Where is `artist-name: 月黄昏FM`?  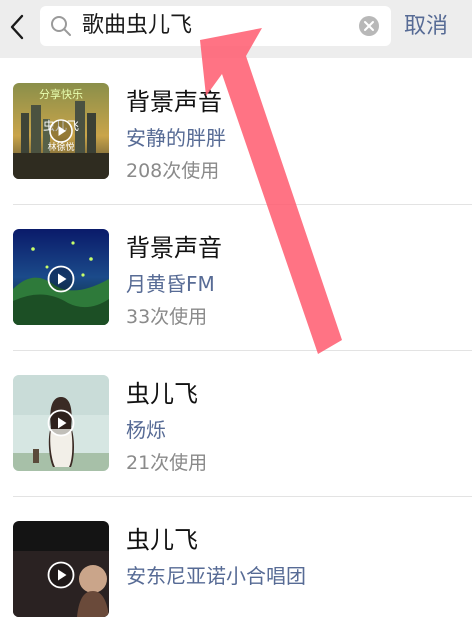
artist-name: 月黄昏FM is located at coordinates (170, 282).